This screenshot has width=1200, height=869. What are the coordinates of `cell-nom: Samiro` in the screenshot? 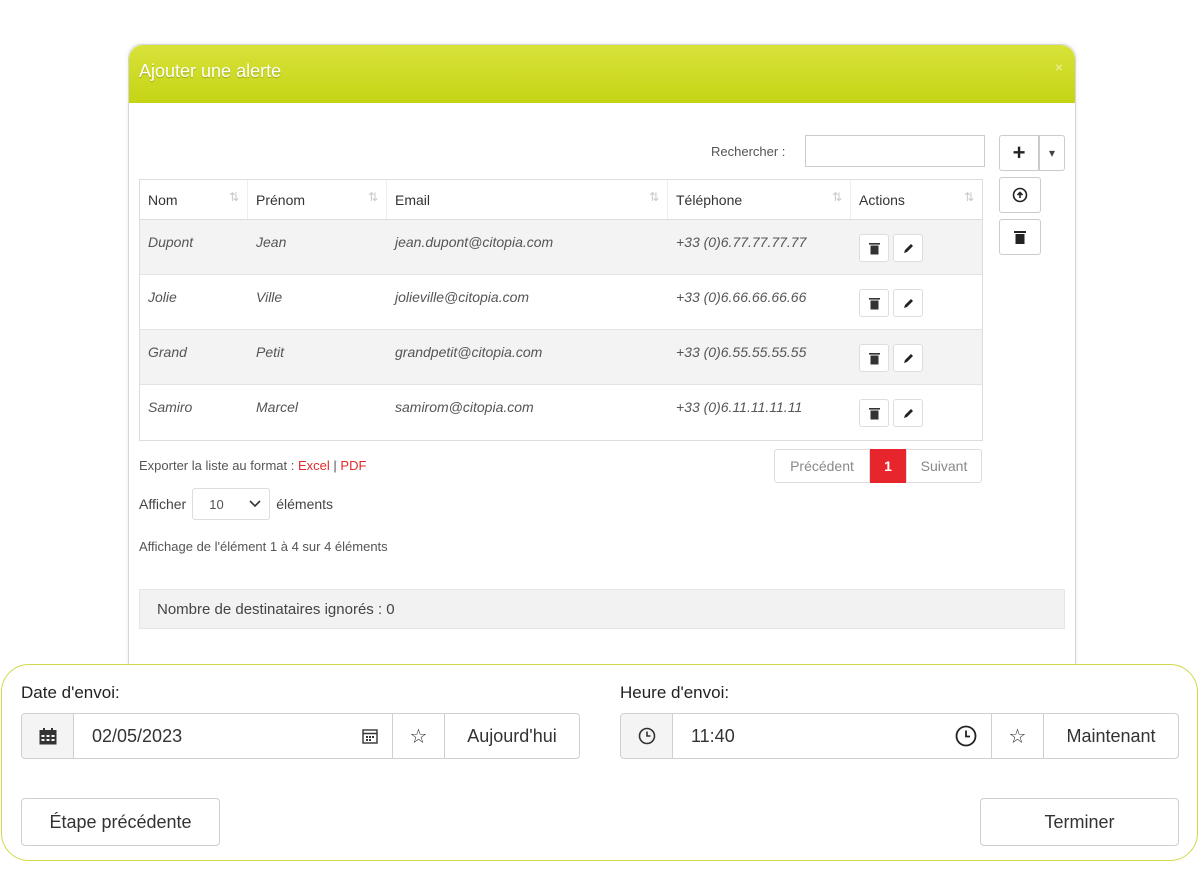 It's located at (170, 407).